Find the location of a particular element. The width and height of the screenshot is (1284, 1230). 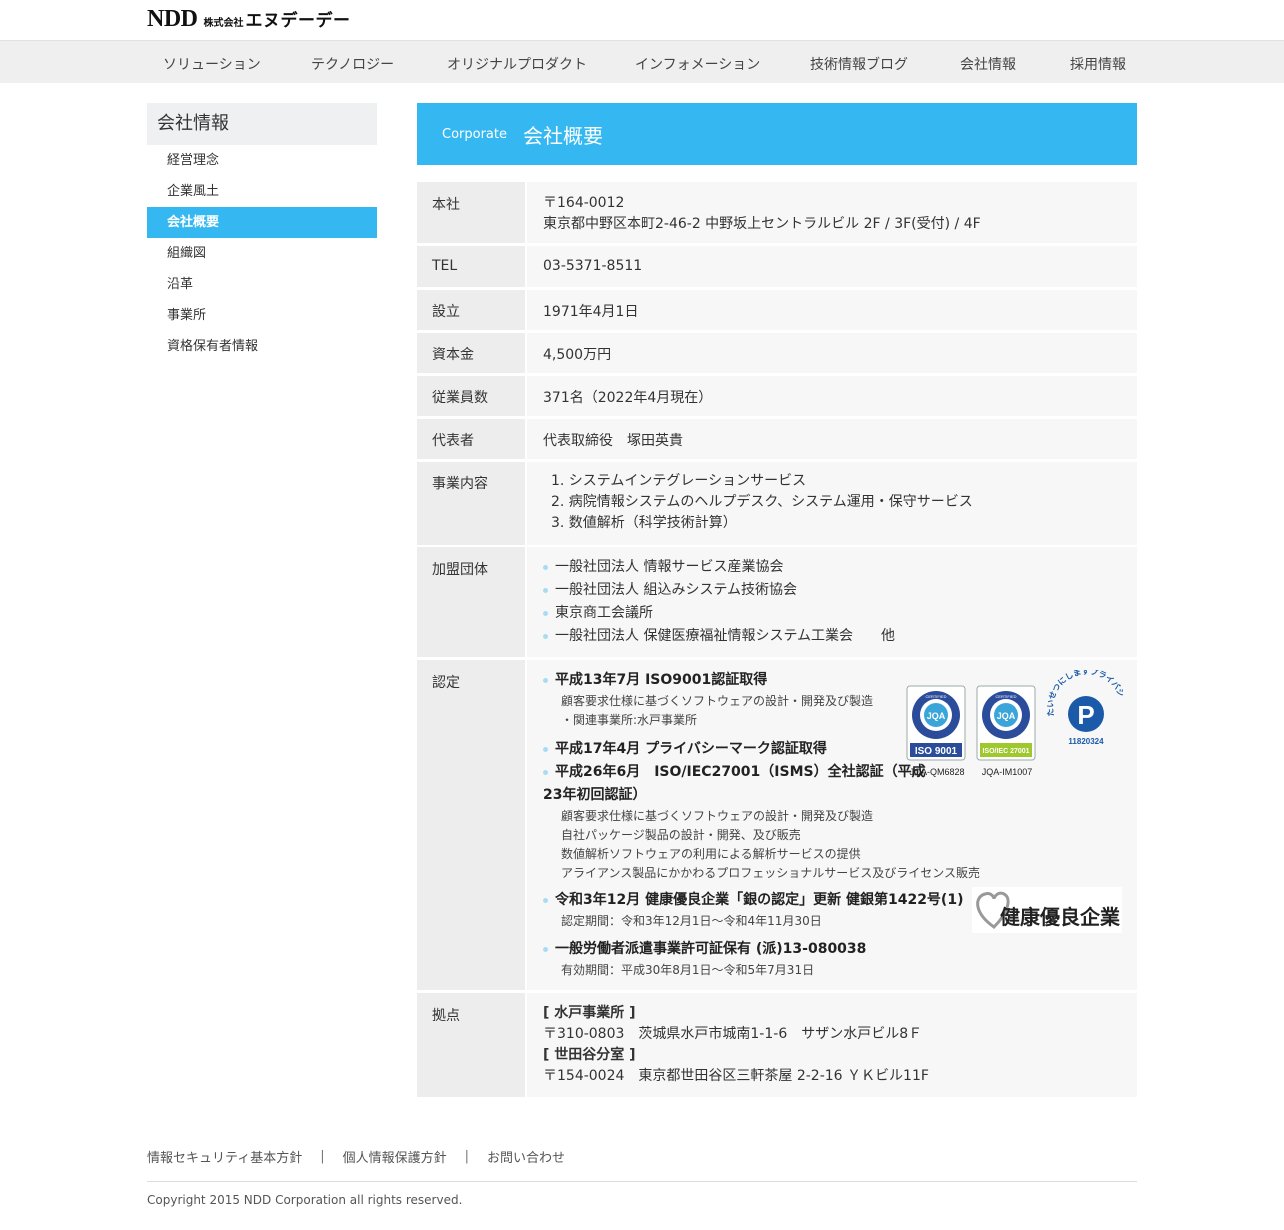

list-item: 2. 病院情報システムのヘルプデスク、システム運用・保守サービス is located at coordinates (762, 502).